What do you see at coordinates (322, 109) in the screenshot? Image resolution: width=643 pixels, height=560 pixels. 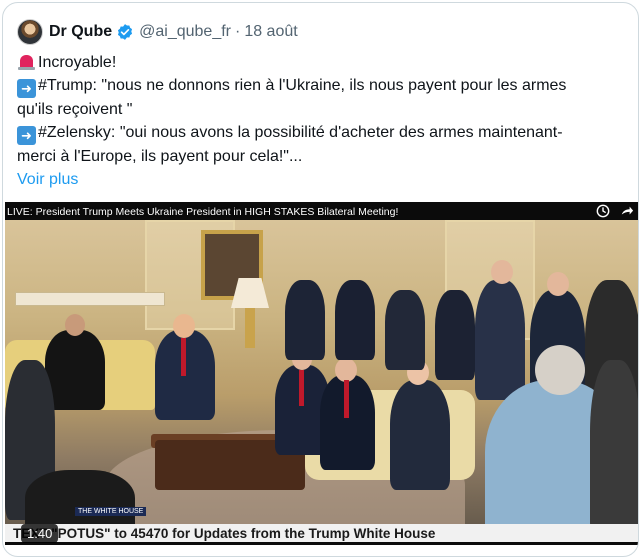 I see `text-line: qu'ils reçoivent "` at bounding box center [322, 109].